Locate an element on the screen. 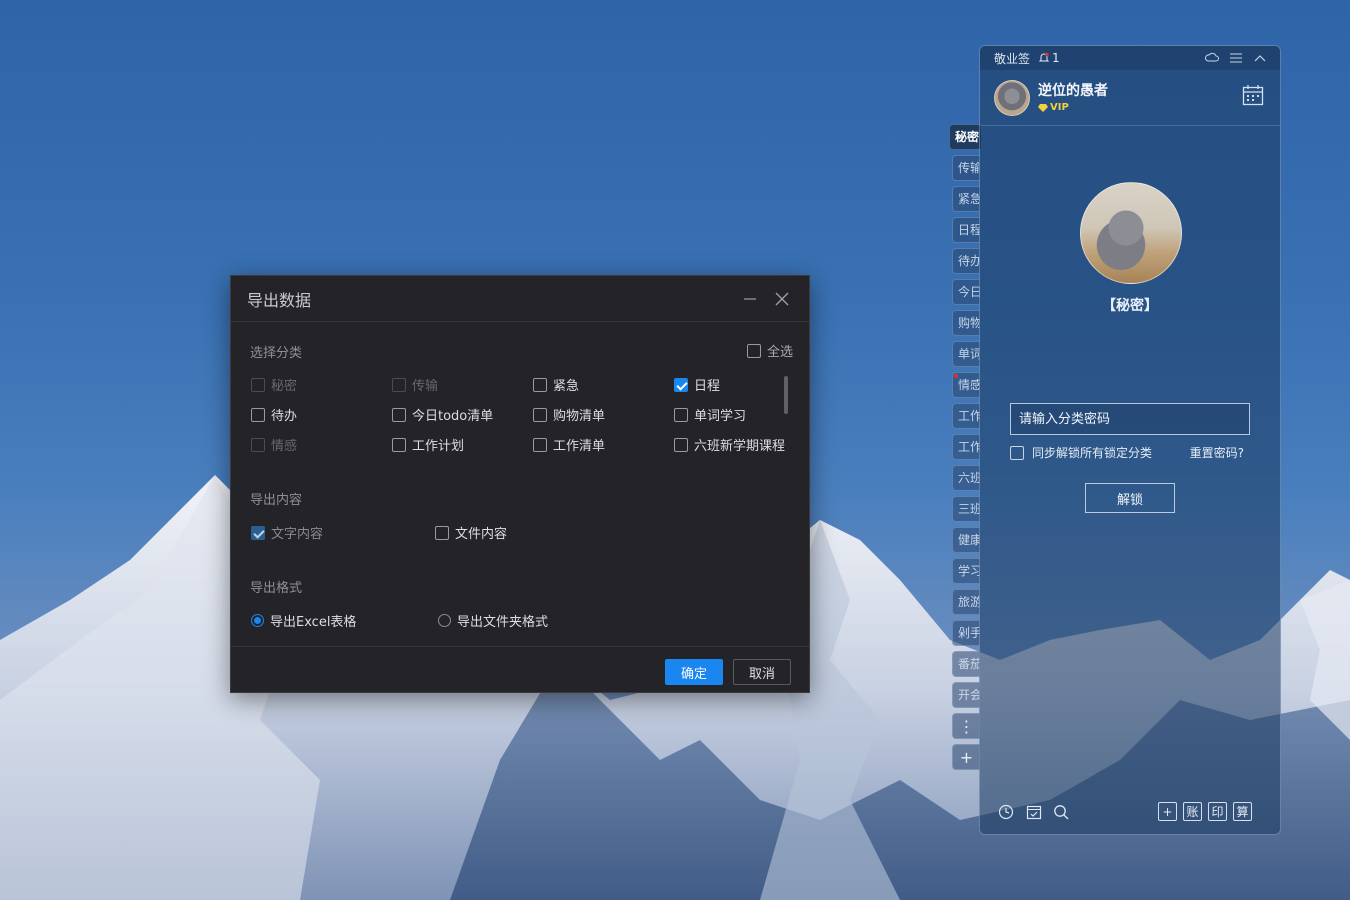 This screenshot has height=900, width=1350. category-checkbox-label: 情感 is located at coordinates (284, 446).